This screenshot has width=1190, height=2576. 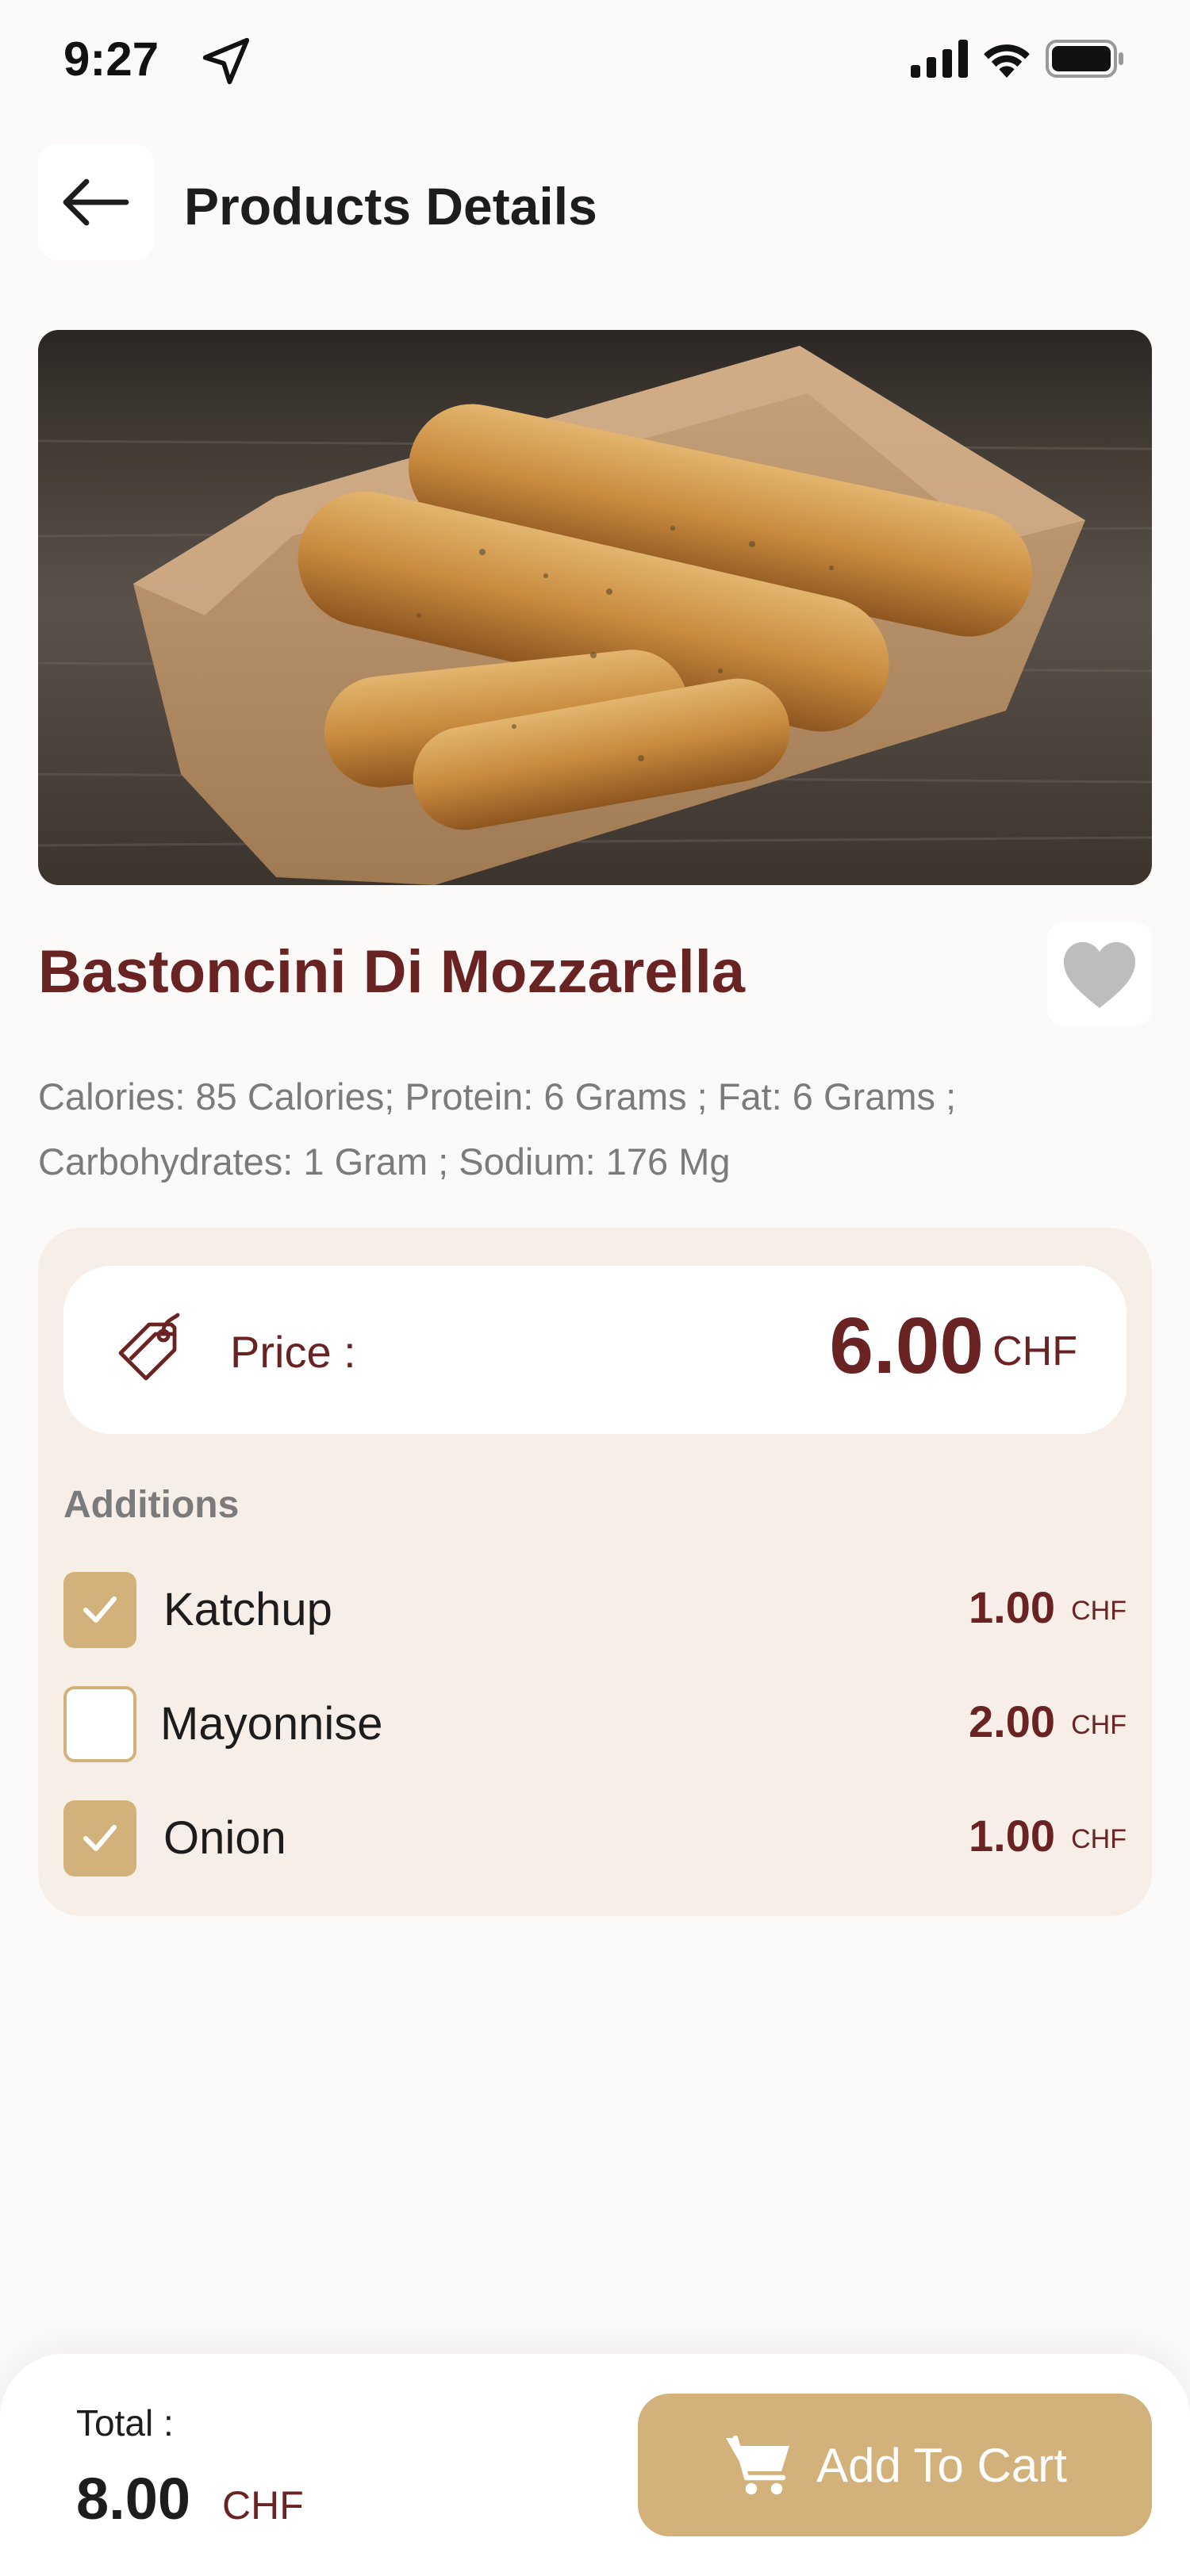 I want to click on product-name: Bastoncini Di Mozzarella, so click(x=392, y=972).